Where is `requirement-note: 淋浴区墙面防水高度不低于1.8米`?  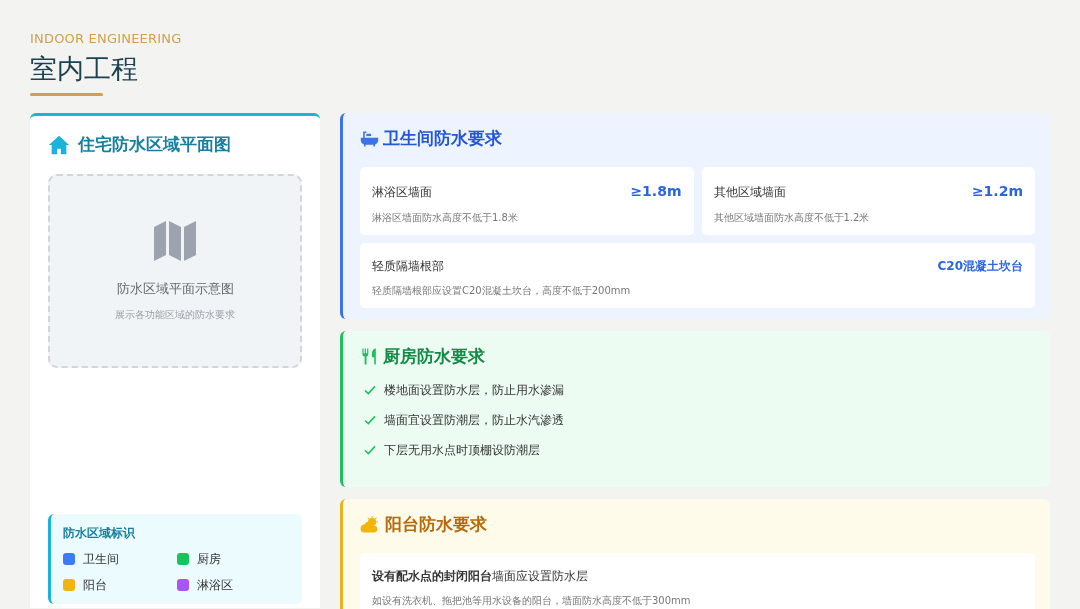 requirement-note: 淋浴区墙面防水高度不低于1.8米 is located at coordinates (445, 218).